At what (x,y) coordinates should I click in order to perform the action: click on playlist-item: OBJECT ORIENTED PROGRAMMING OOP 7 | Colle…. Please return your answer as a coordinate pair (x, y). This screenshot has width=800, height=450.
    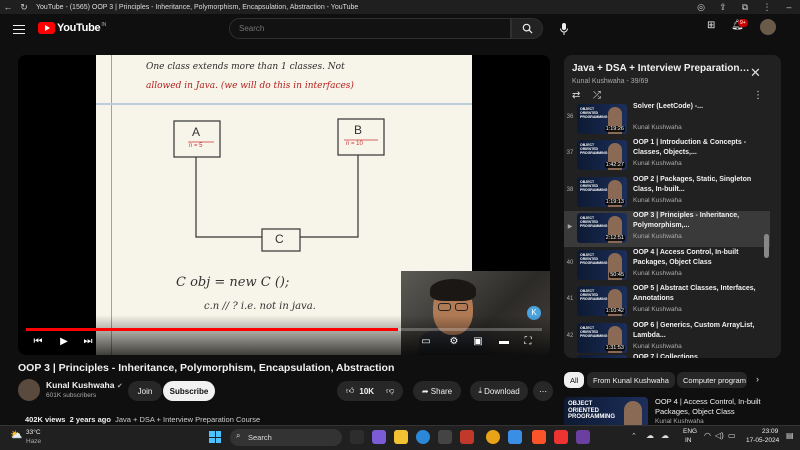
    Looking at the image, I should click on (667, 355).